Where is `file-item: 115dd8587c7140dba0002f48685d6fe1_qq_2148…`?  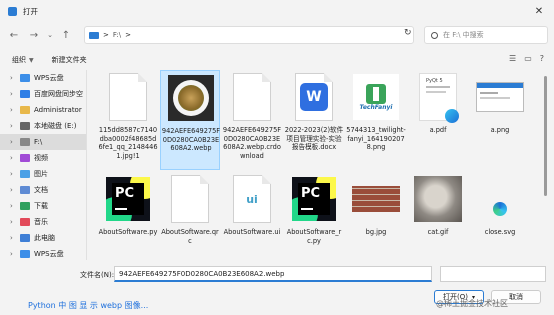
file-item: 115dd8587c7140dba0002f48685d6fe1_qq_2148… is located at coordinates (128, 120).